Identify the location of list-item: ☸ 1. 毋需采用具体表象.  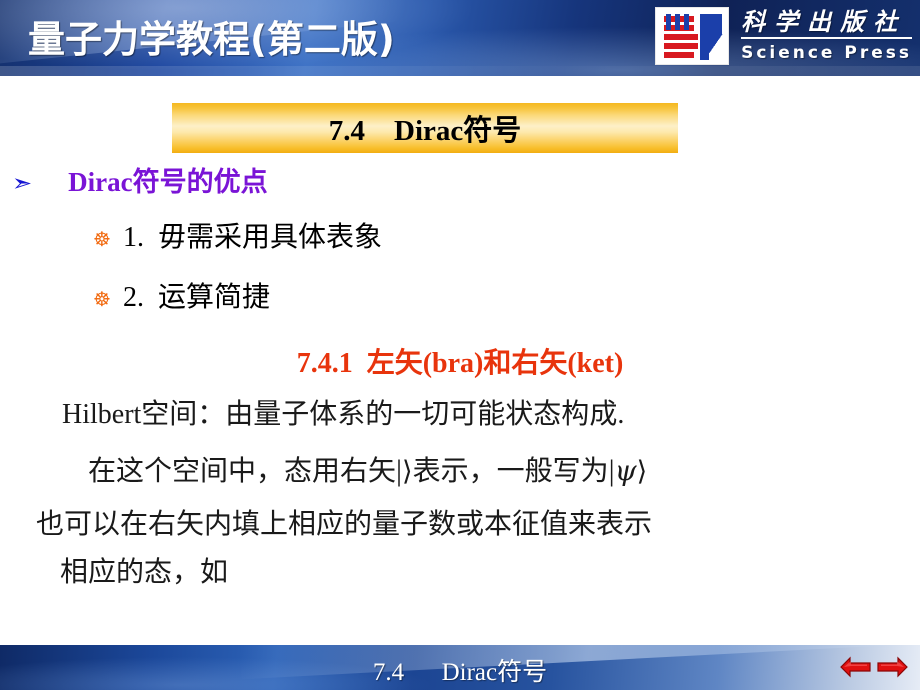
(237, 235).